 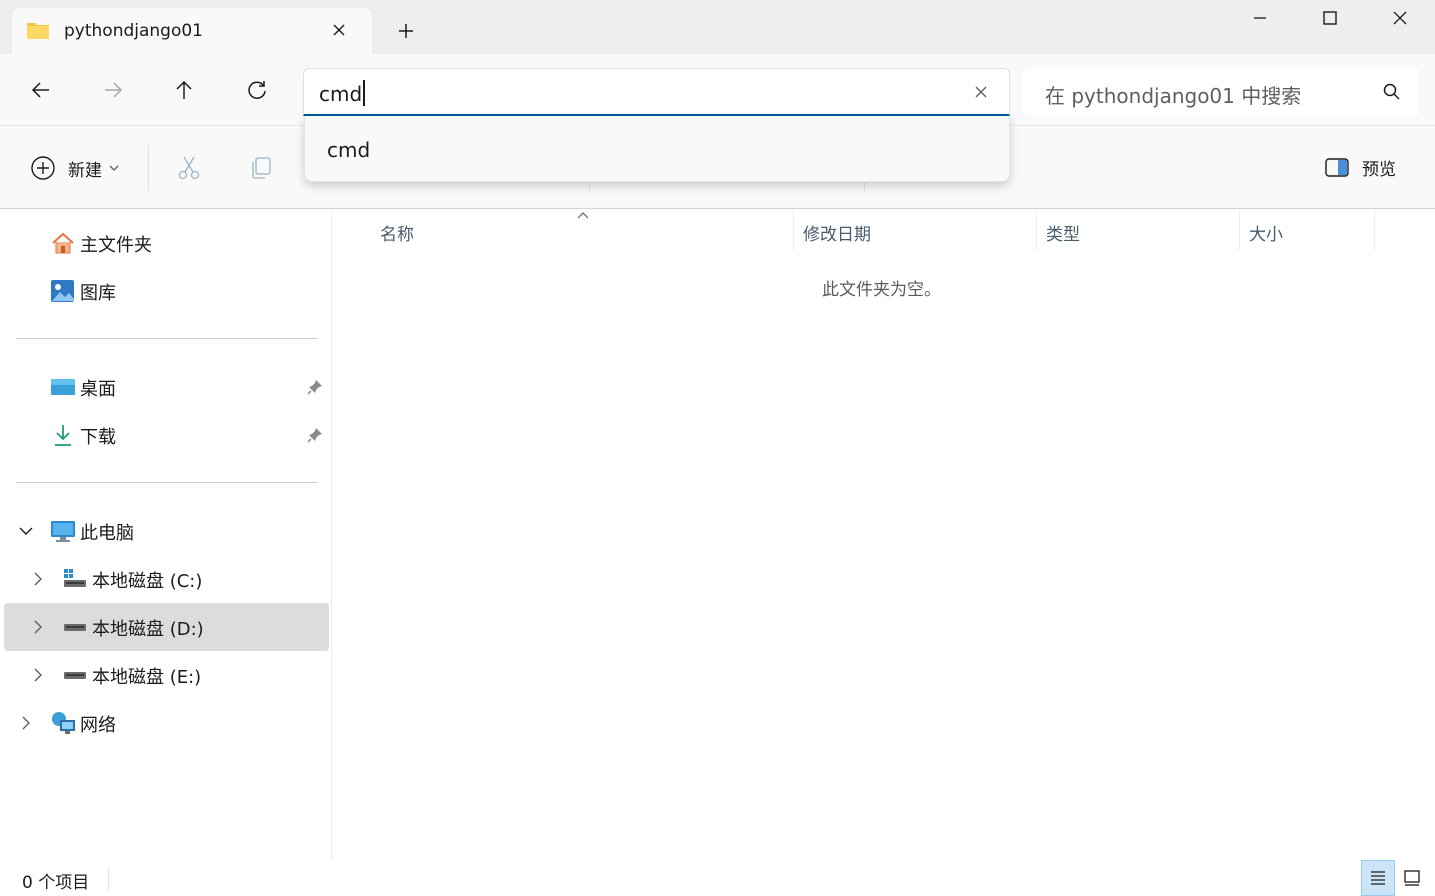 I want to click on preview-pane-icon, so click(x=1337, y=167).